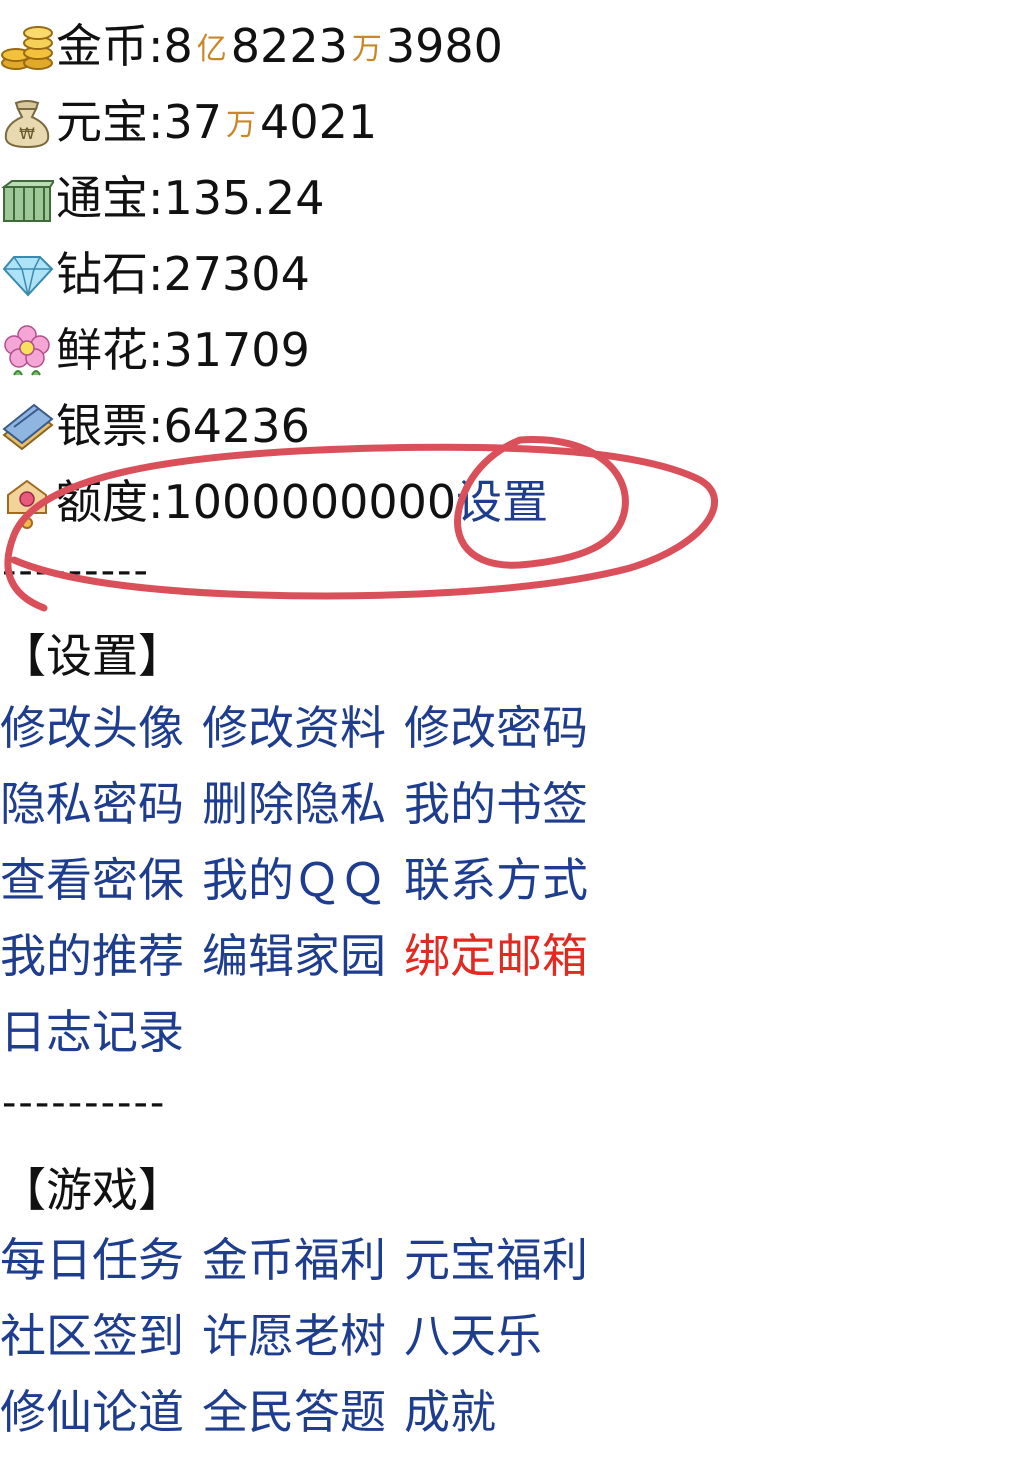 Image resolution: width=1024 pixels, height=1476 pixels. I want to click on diamond-row: 钻石: 27304, so click(155, 274).